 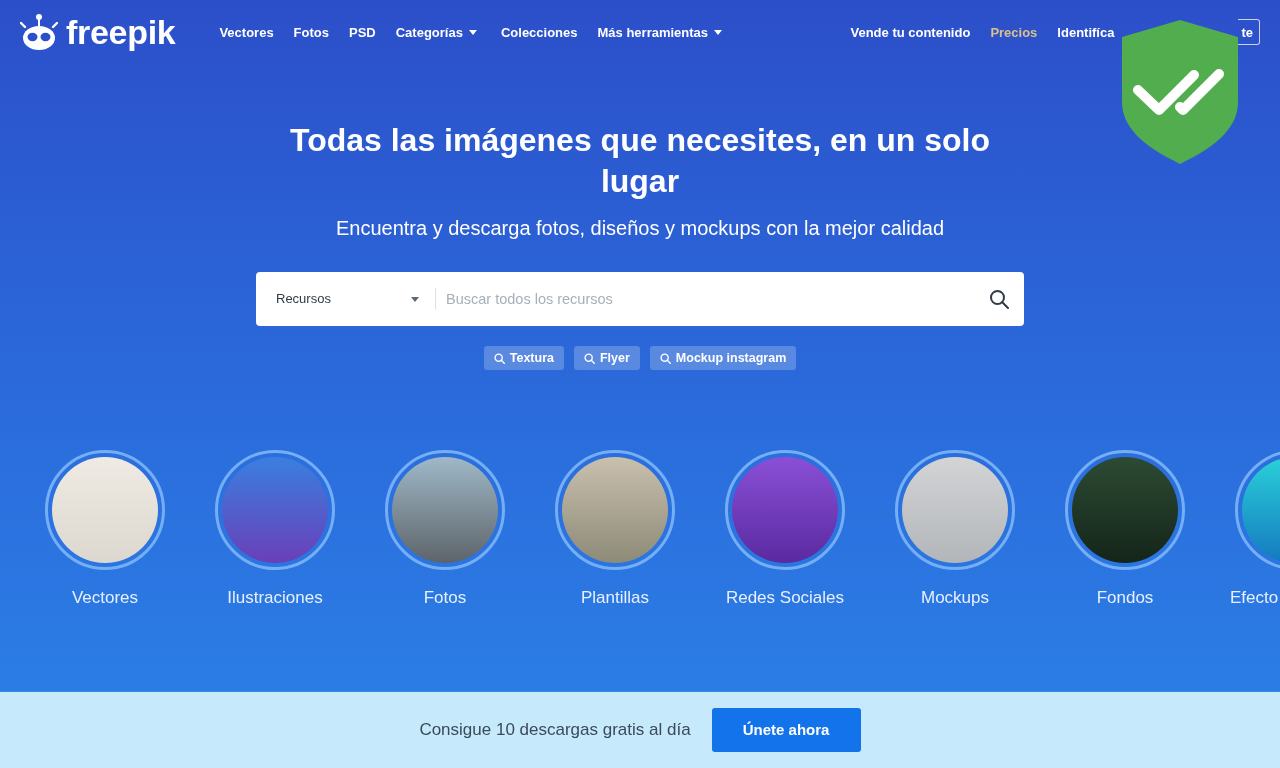 I want to click on nav-link: Fotos, so click(x=311, y=32).